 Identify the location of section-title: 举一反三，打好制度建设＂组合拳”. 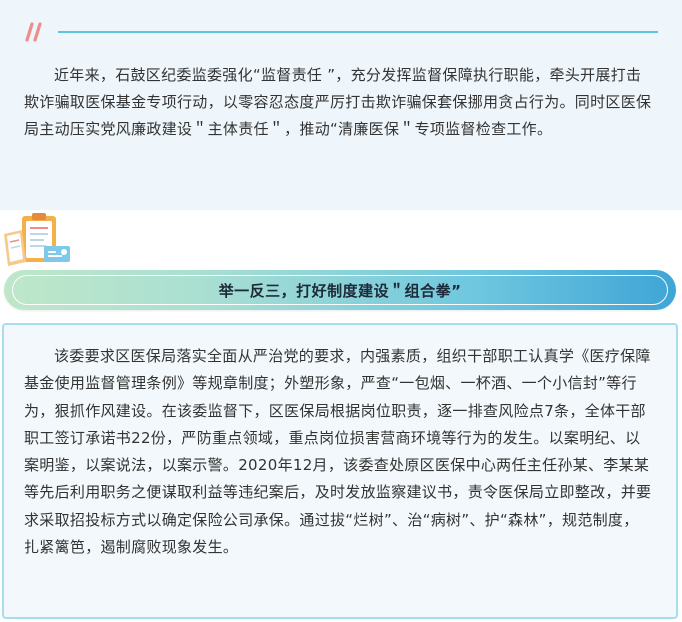
(340, 290).